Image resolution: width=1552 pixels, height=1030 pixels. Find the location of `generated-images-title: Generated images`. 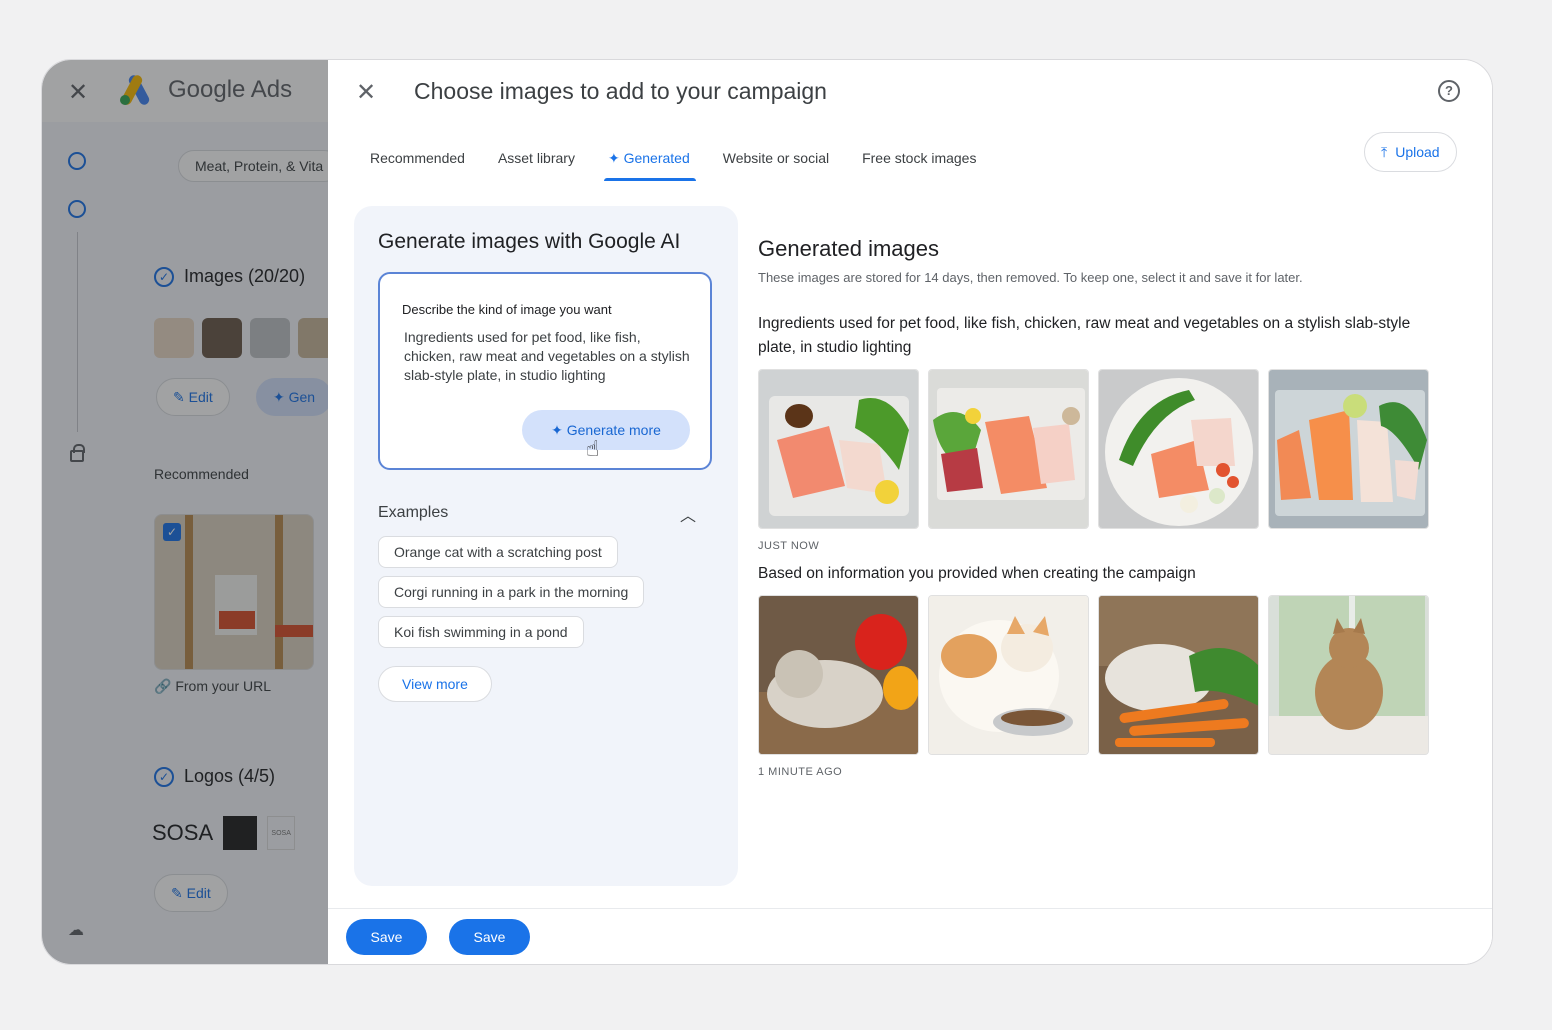

generated-images-title: Generated images is located at coordinates (848, 248).